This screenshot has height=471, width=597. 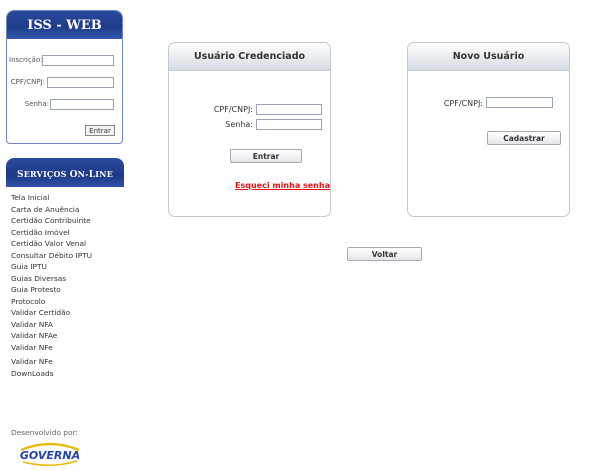 I want to click on login-cpf-label: CPF/CNPJ:, so click(x=27, y=82).